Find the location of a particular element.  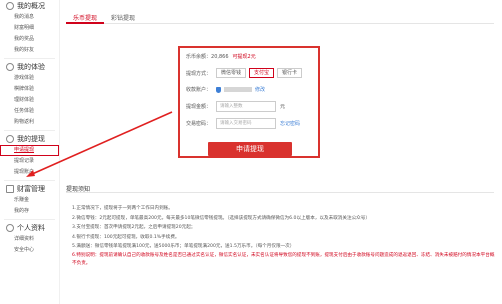

sidebar-item-finance: 理财体验 is located at coordinates (29, 100).